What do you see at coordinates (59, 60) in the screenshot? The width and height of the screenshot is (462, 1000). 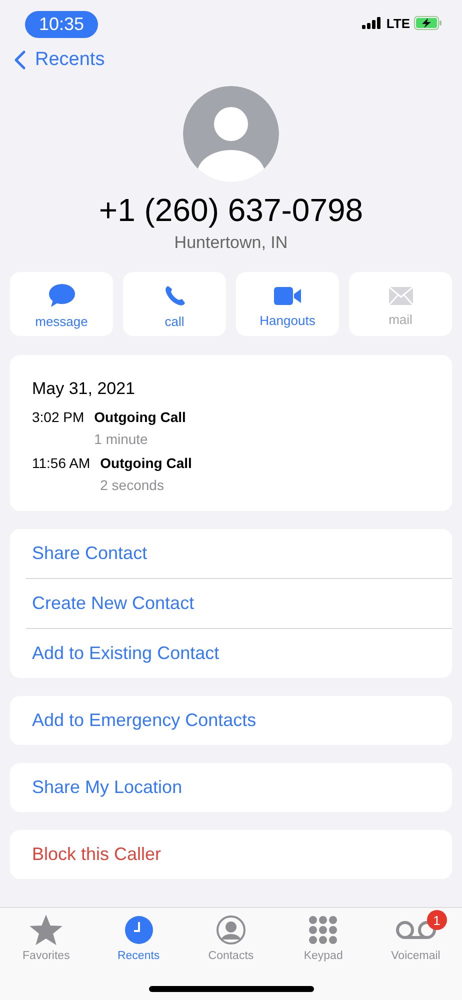 I see `back-button: Recents` at bounding box center [59, 60].